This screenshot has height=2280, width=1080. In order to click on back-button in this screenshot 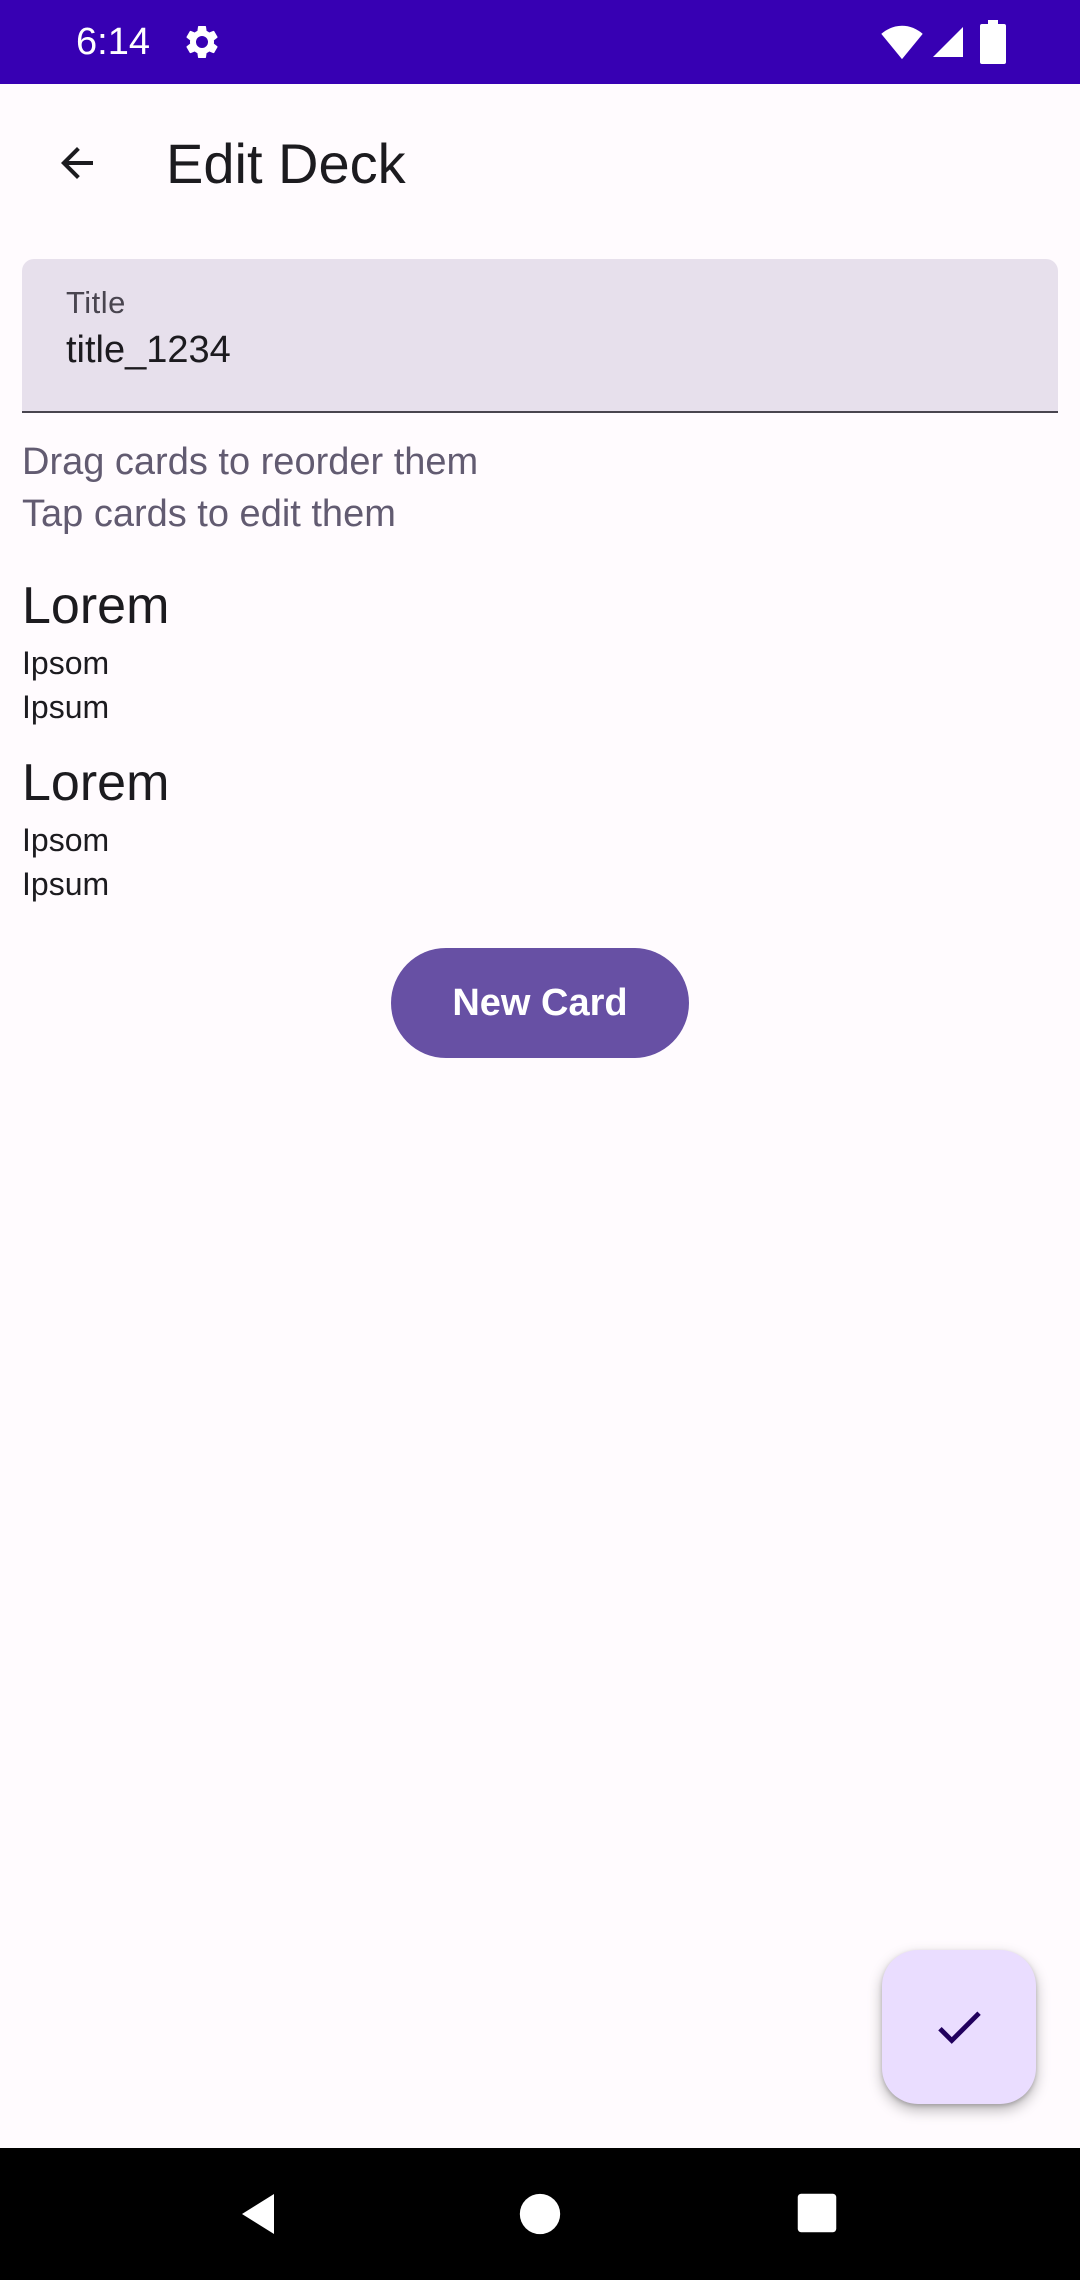, I will do `click(77, 163)`.